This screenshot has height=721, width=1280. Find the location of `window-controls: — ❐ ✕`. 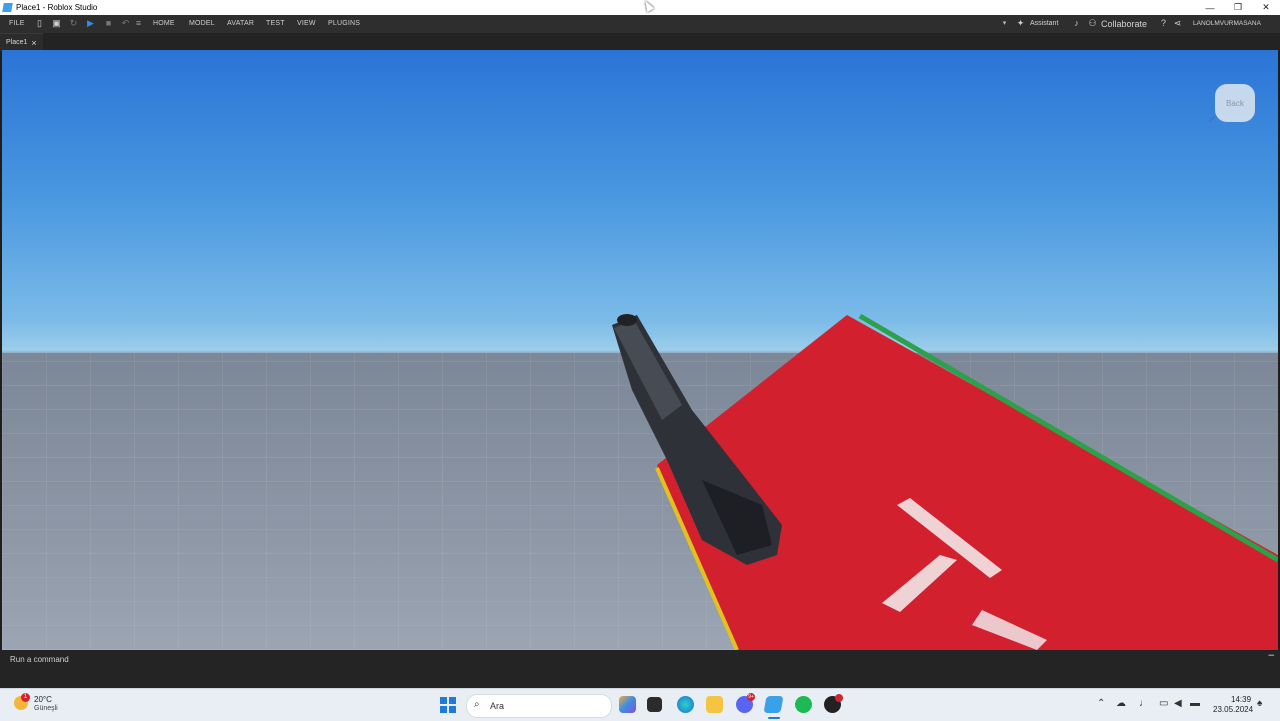

window-controls: — ❐ ✕ is located at coordinates (1238, 7).